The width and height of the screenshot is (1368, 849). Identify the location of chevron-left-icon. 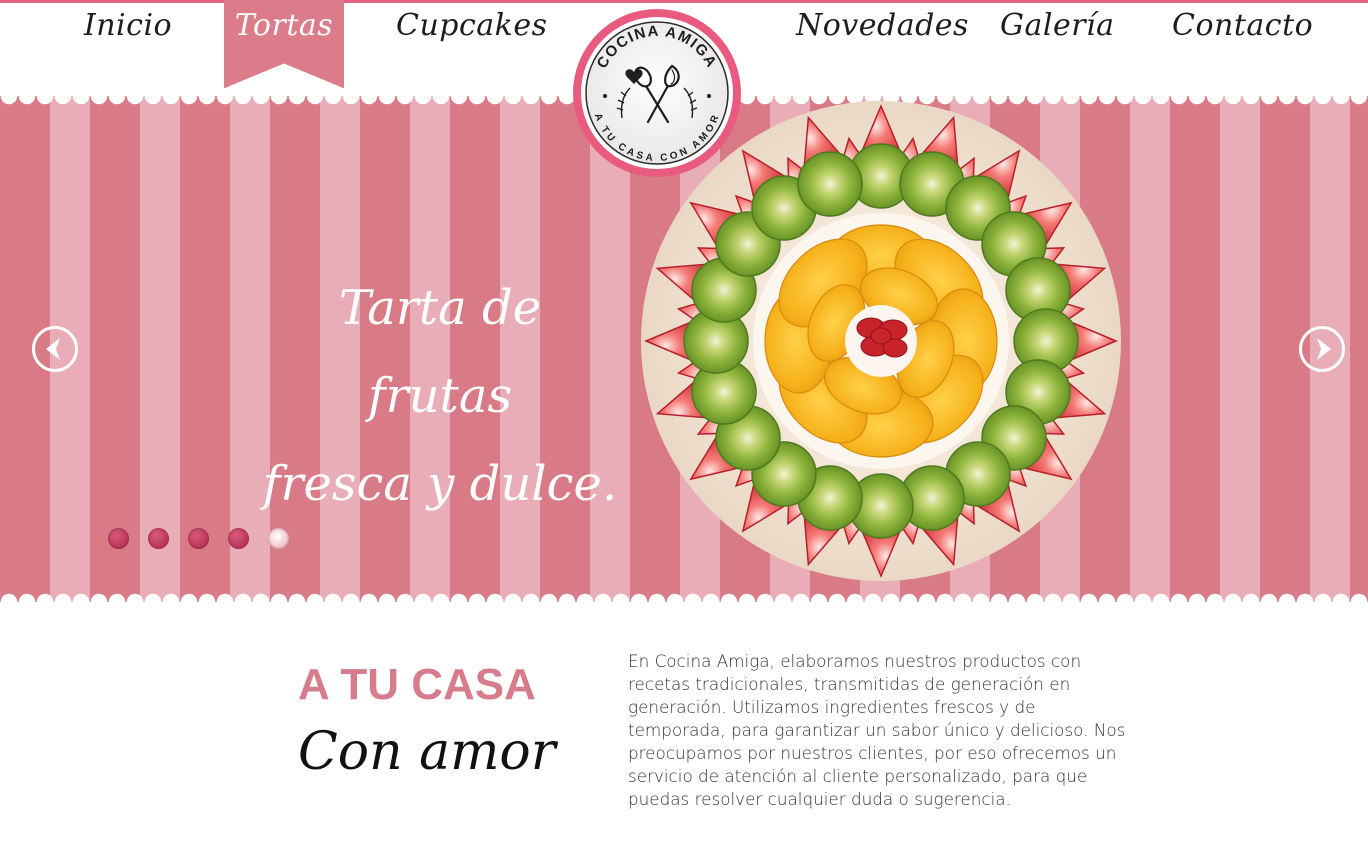
(53, 349).